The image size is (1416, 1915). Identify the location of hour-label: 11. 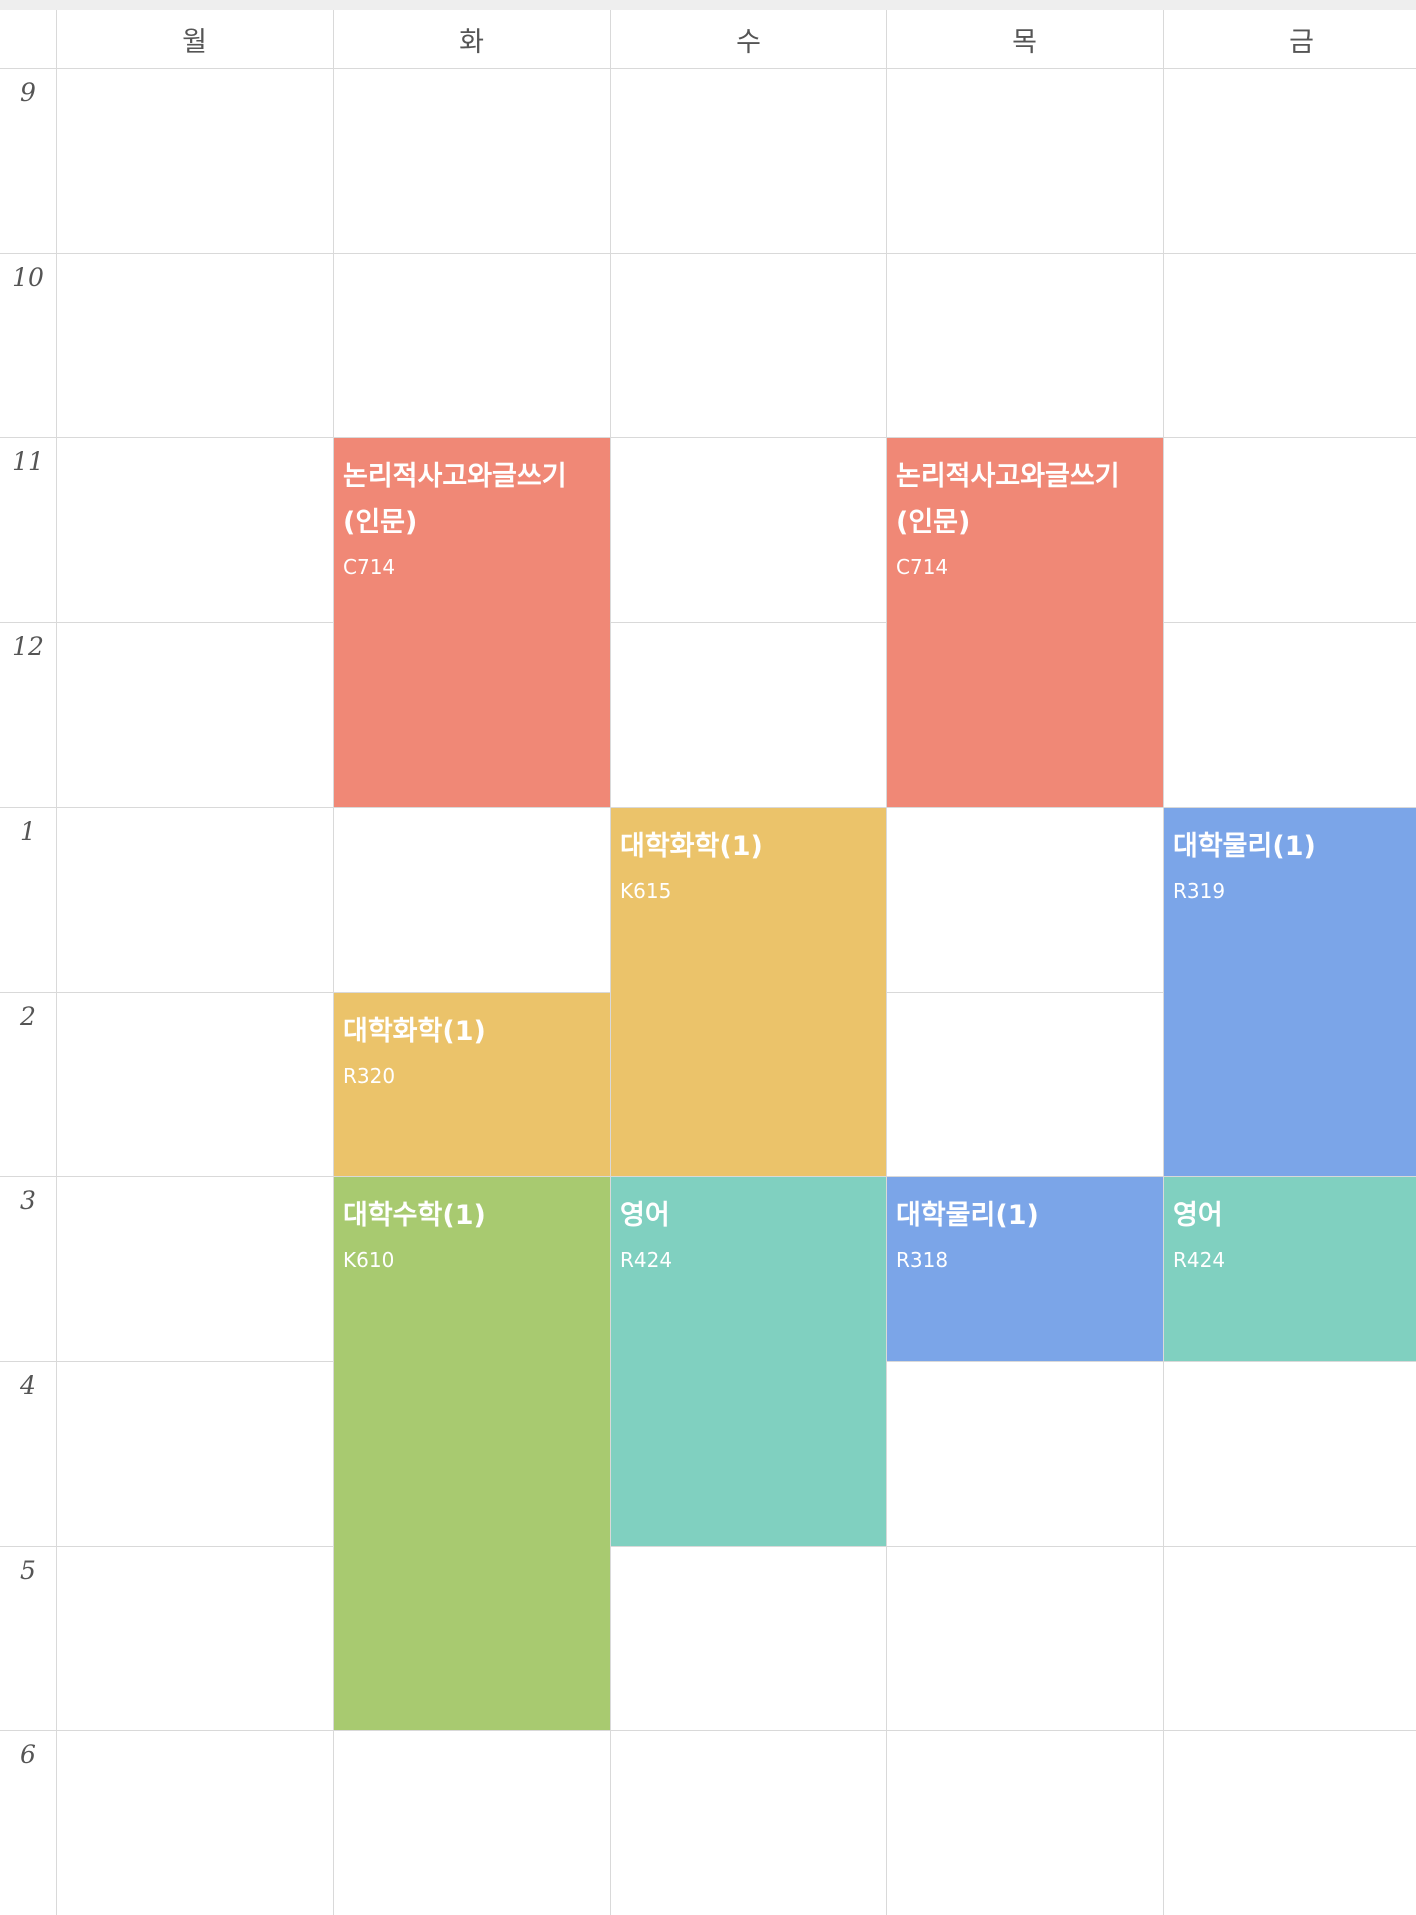
(28, 461).